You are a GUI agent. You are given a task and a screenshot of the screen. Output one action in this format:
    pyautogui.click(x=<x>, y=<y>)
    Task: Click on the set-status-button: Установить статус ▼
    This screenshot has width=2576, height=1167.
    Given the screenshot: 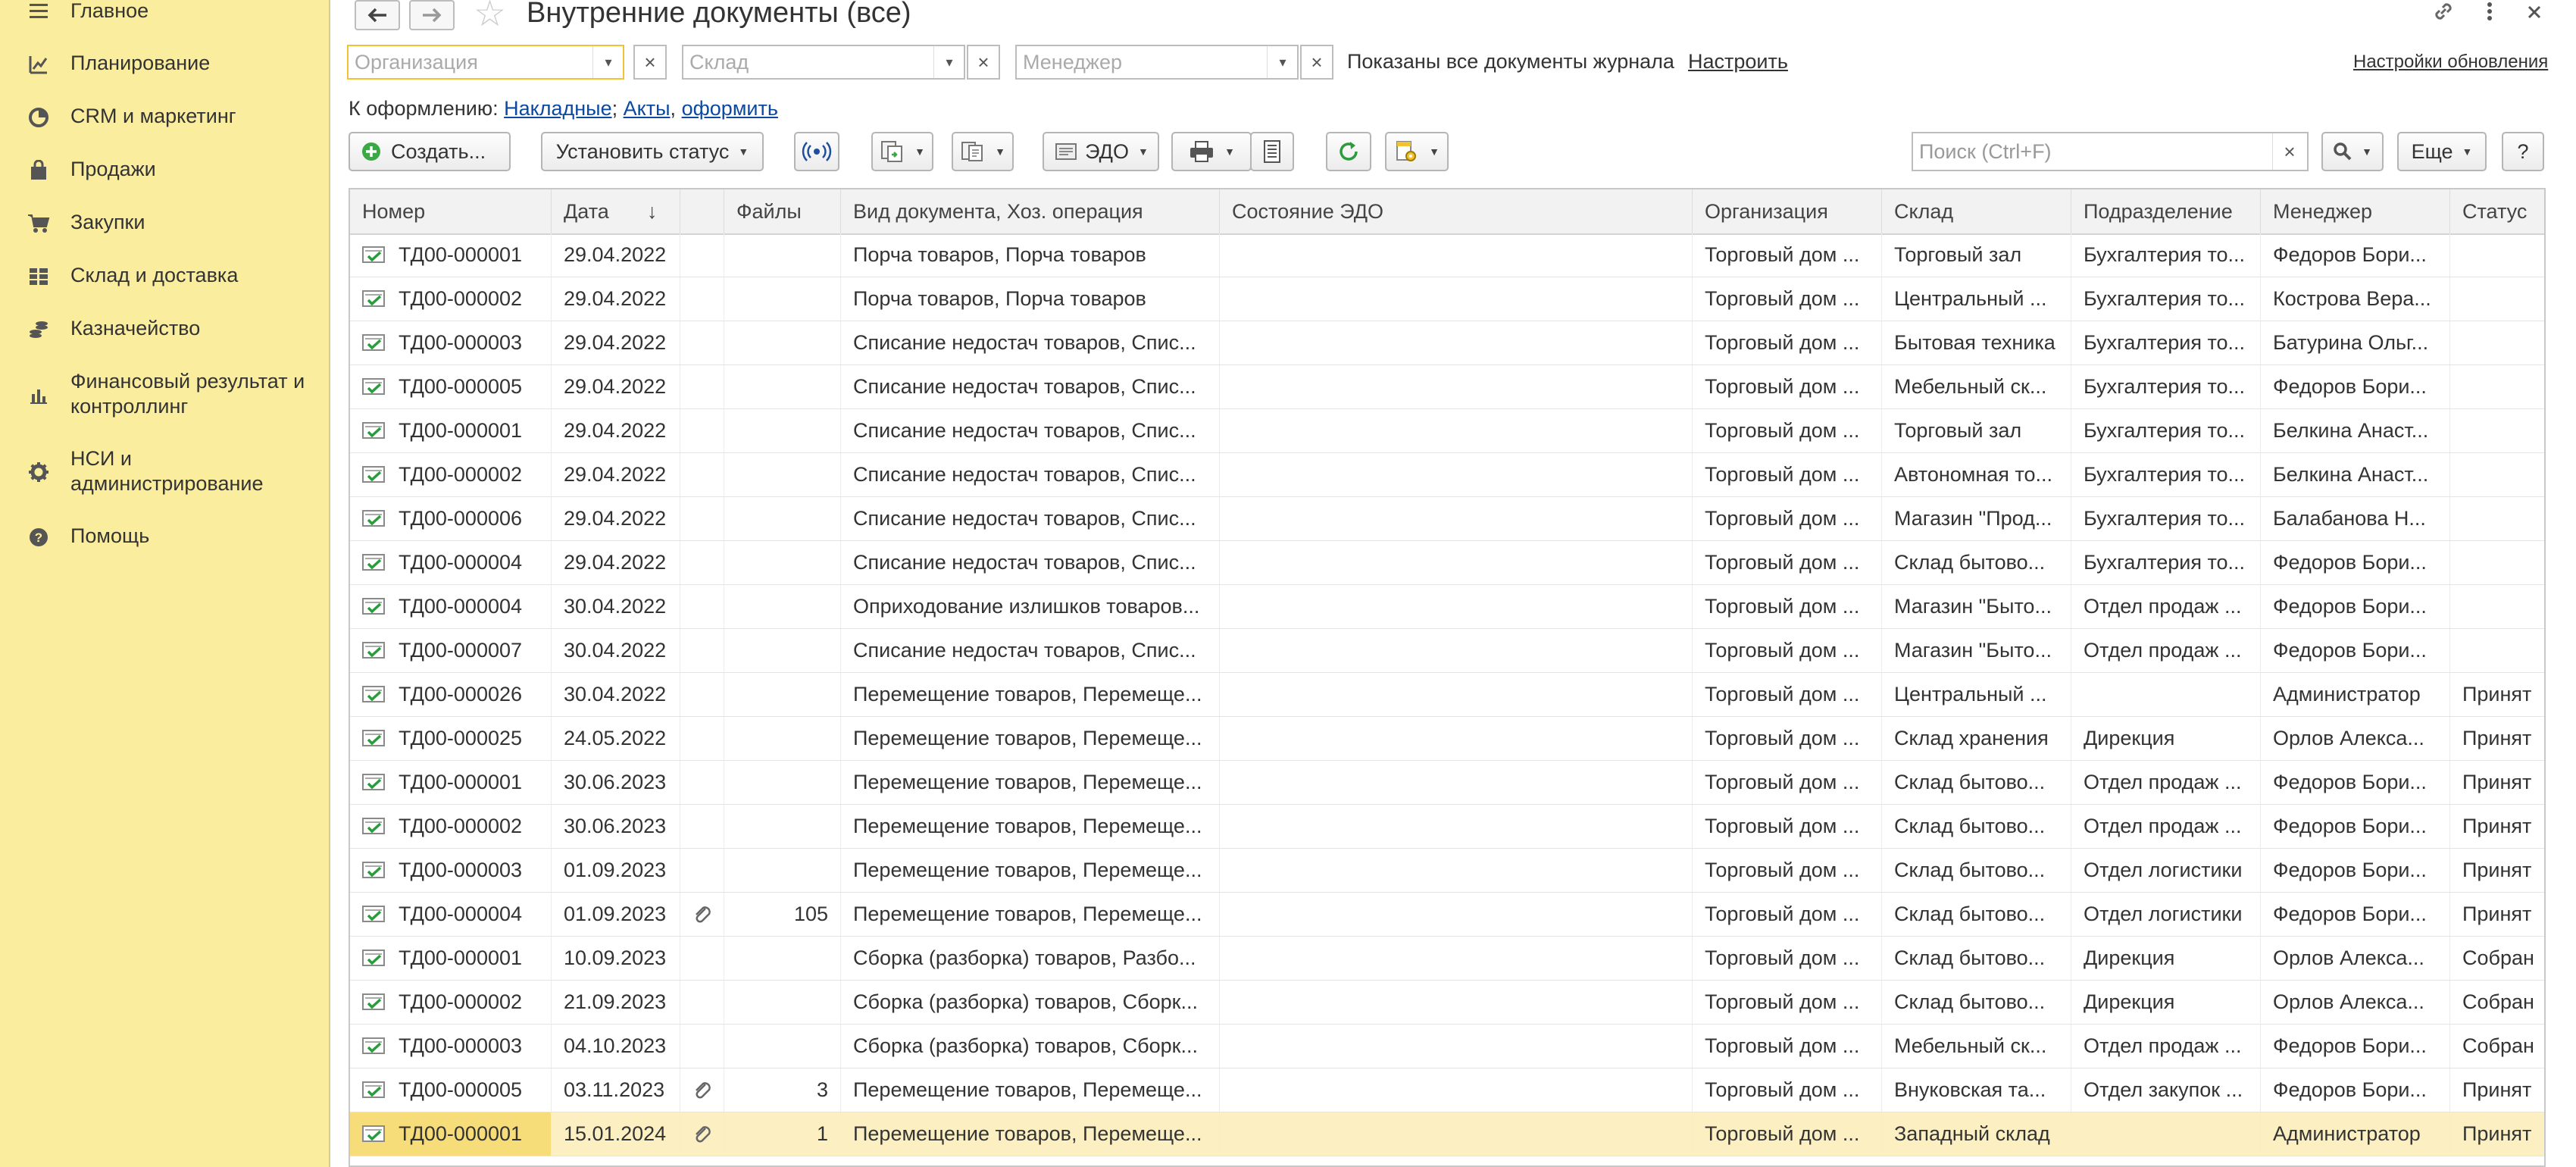 What is the action you would take?
    pyautogui.click(x=652, y=151)
    